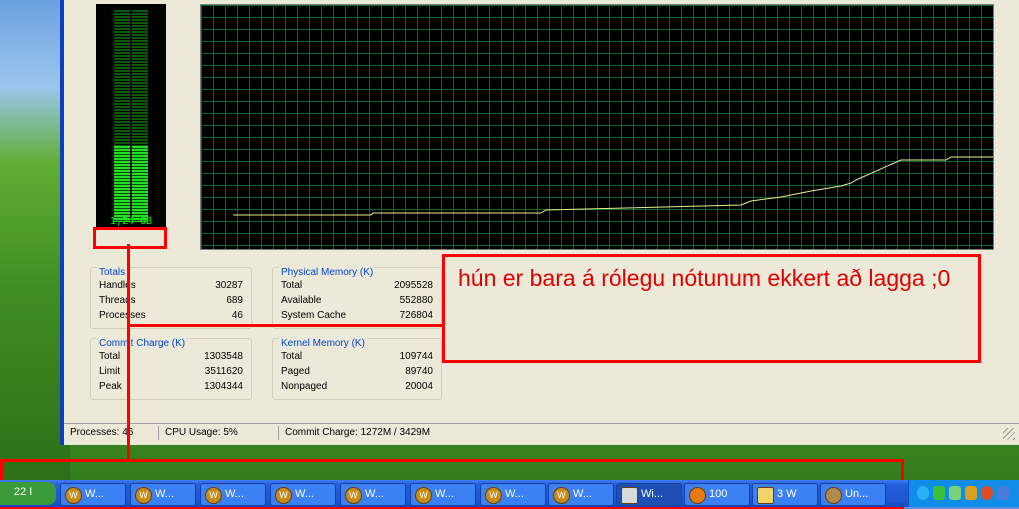  Describe the element at coordinates (971, 493) in the screenshot. I see `tray-shield-icon` at that location.